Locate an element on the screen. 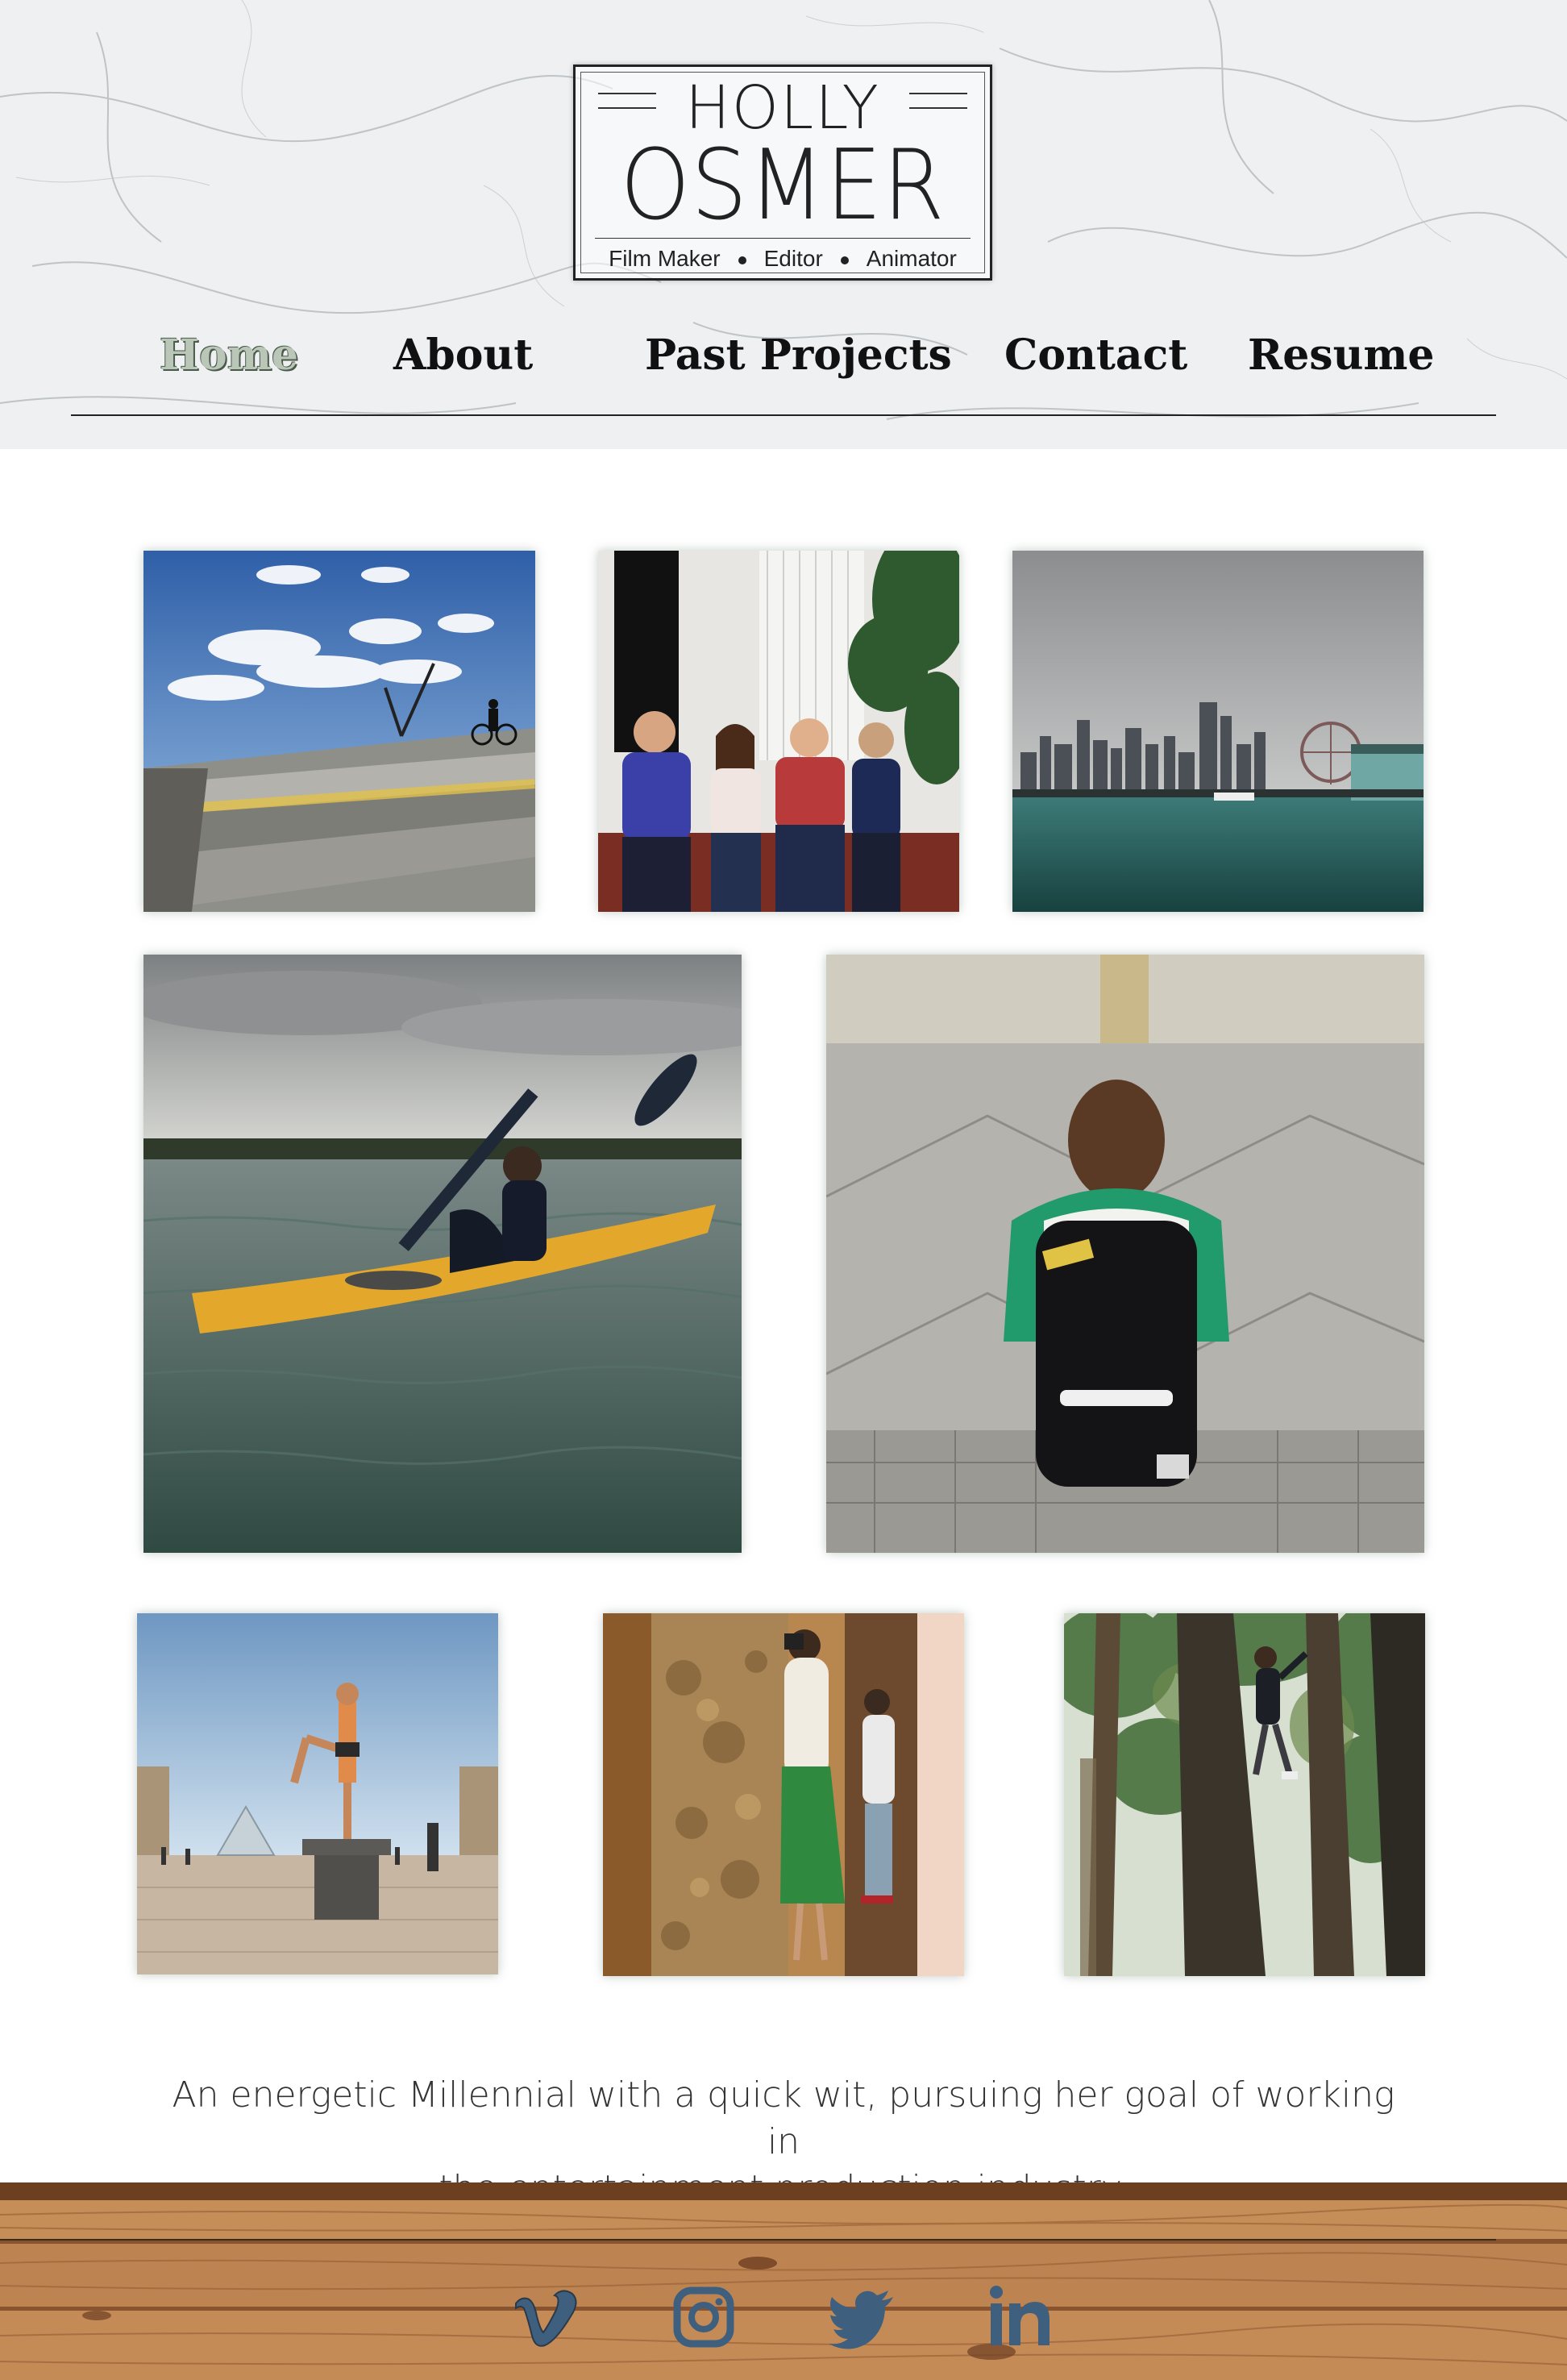 The width and height of the screenshot is (1567, 2380). nav-contact: Contact is located at coordinates (1095, 355).